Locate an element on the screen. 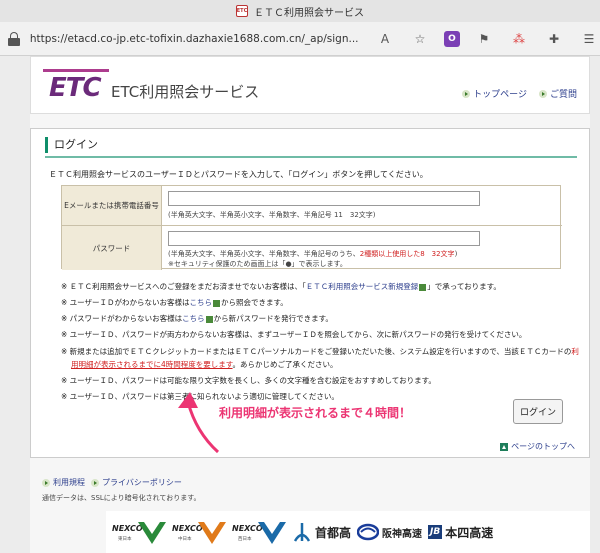  site-header: ETC ETC利用照会サービス トップページ ご質問 is located at coordinates (310, 85).